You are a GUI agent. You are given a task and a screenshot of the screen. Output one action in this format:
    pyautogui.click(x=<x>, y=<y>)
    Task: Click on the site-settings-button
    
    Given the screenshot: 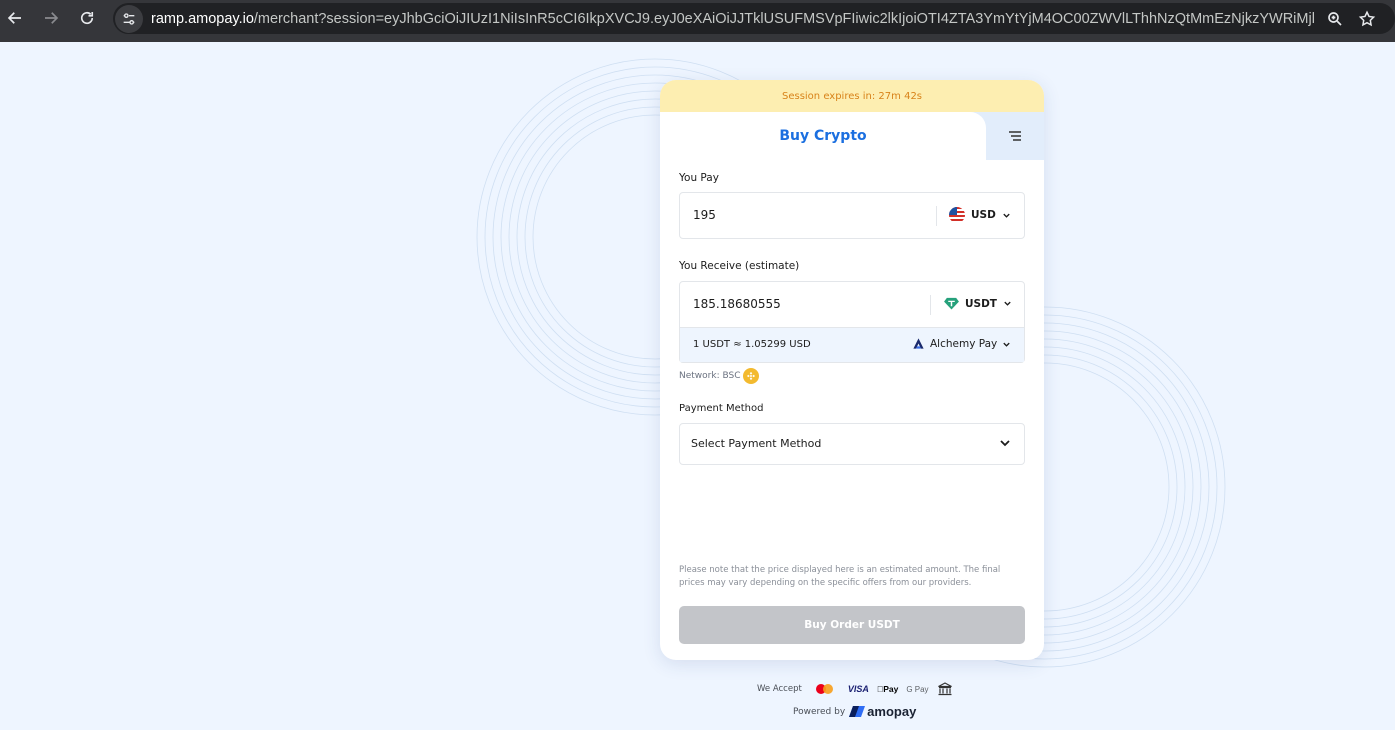 What is the action you would take?
    pyautogui.click(x=129, y=18)
    